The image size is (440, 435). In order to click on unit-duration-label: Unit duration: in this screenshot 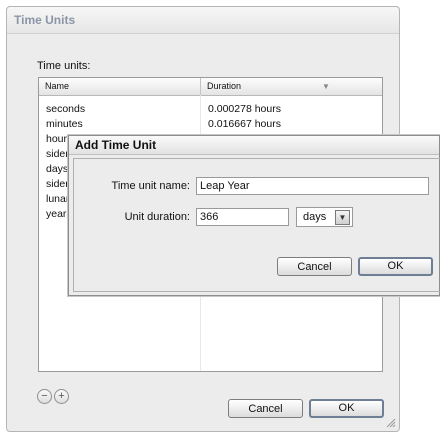, I will do `click(157, 217)`.